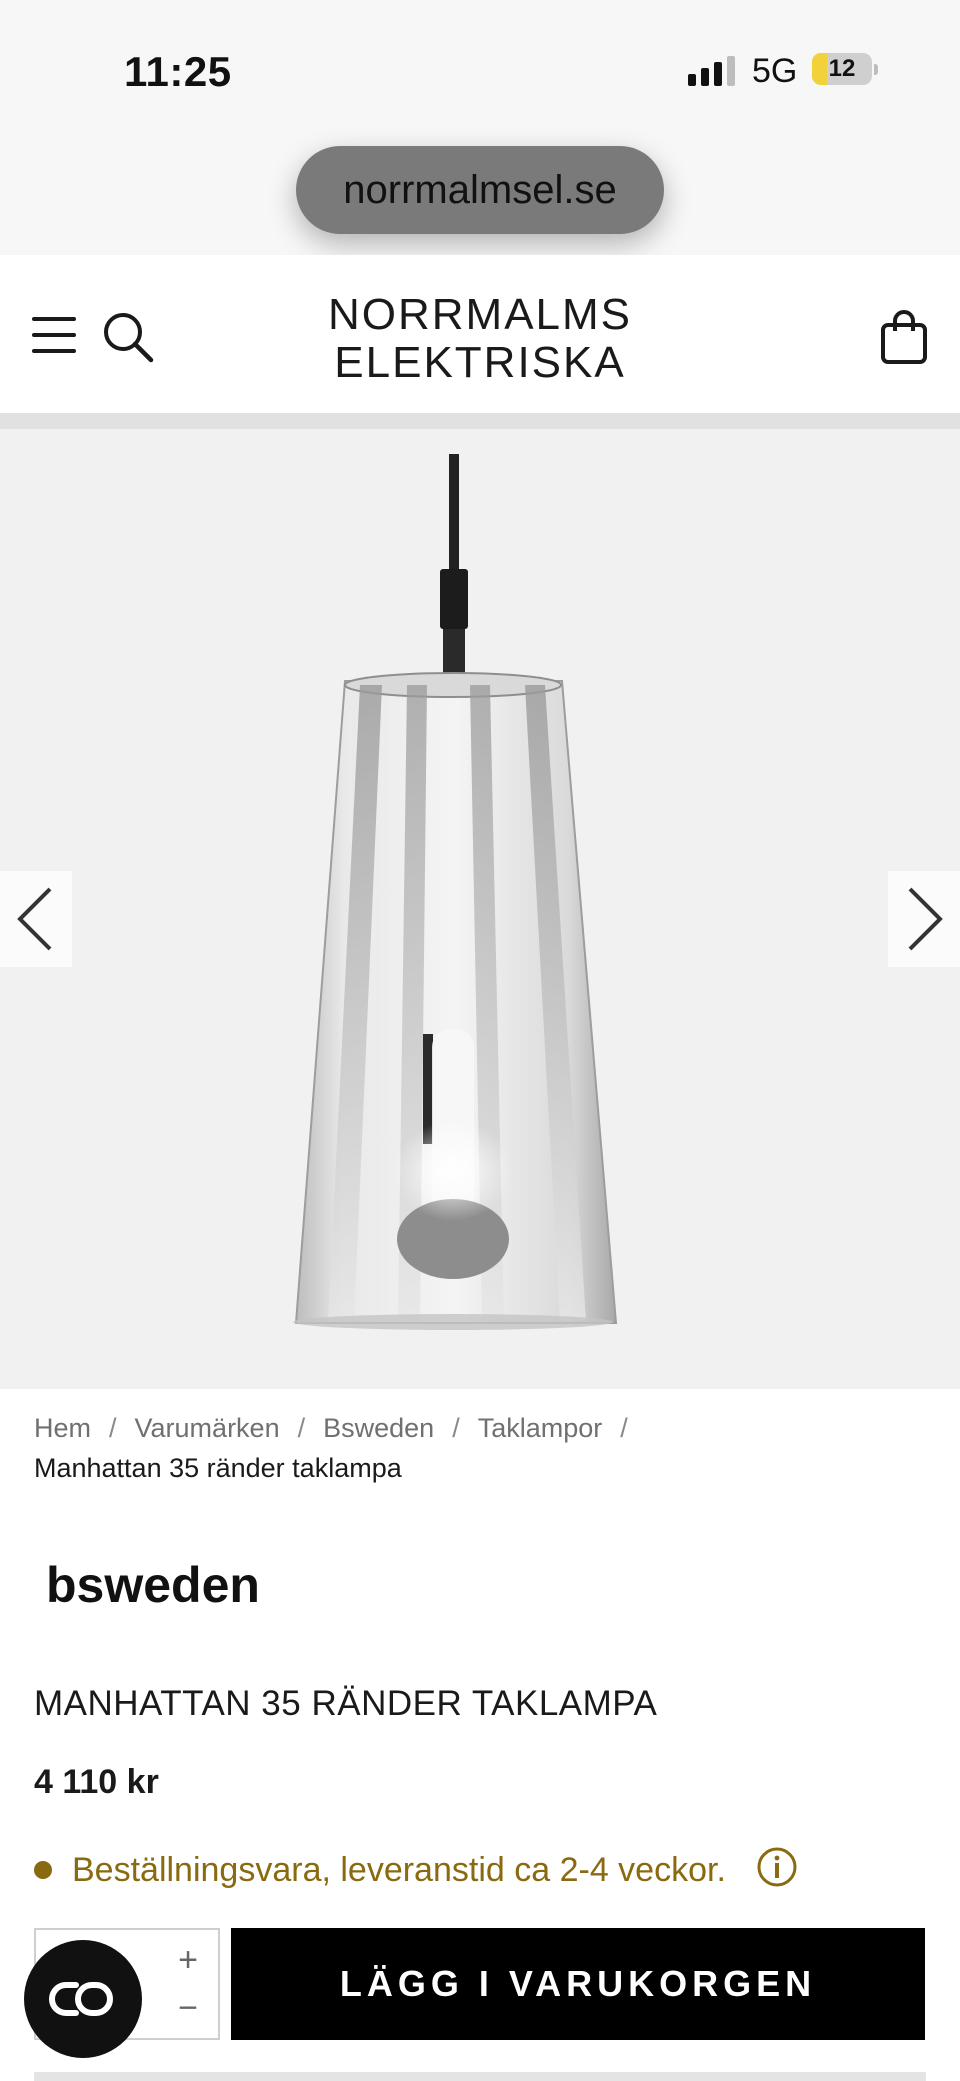  I want to click on browser-url-area: norrmalmsel.se, so click(480, 197).